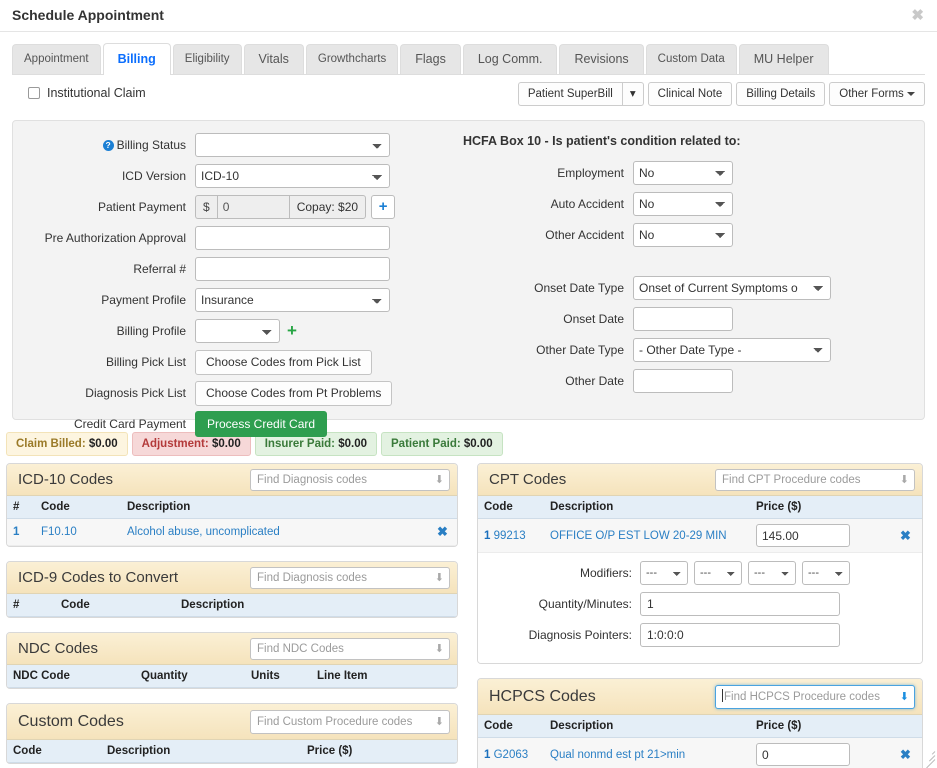  What do you see at coordinates (276, 507) in the screenshot?
I see `icd10-col-desc: Description` at bounding box center [276, 507].